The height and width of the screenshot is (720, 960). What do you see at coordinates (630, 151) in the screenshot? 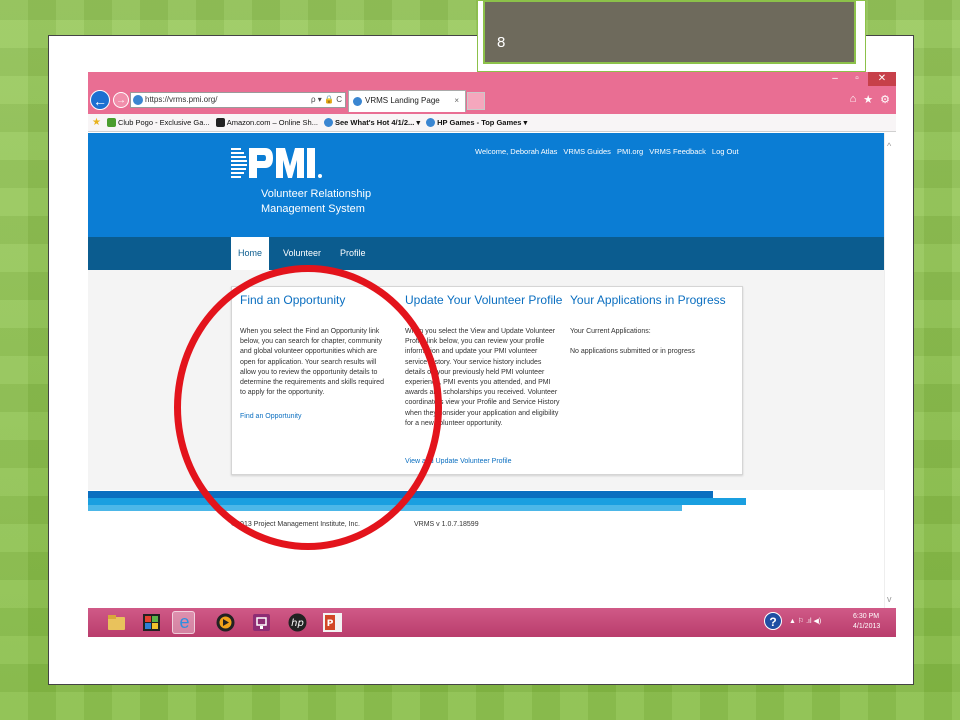
I see `link-pmi-org: PMI.org` at bounding box center [630, 151].